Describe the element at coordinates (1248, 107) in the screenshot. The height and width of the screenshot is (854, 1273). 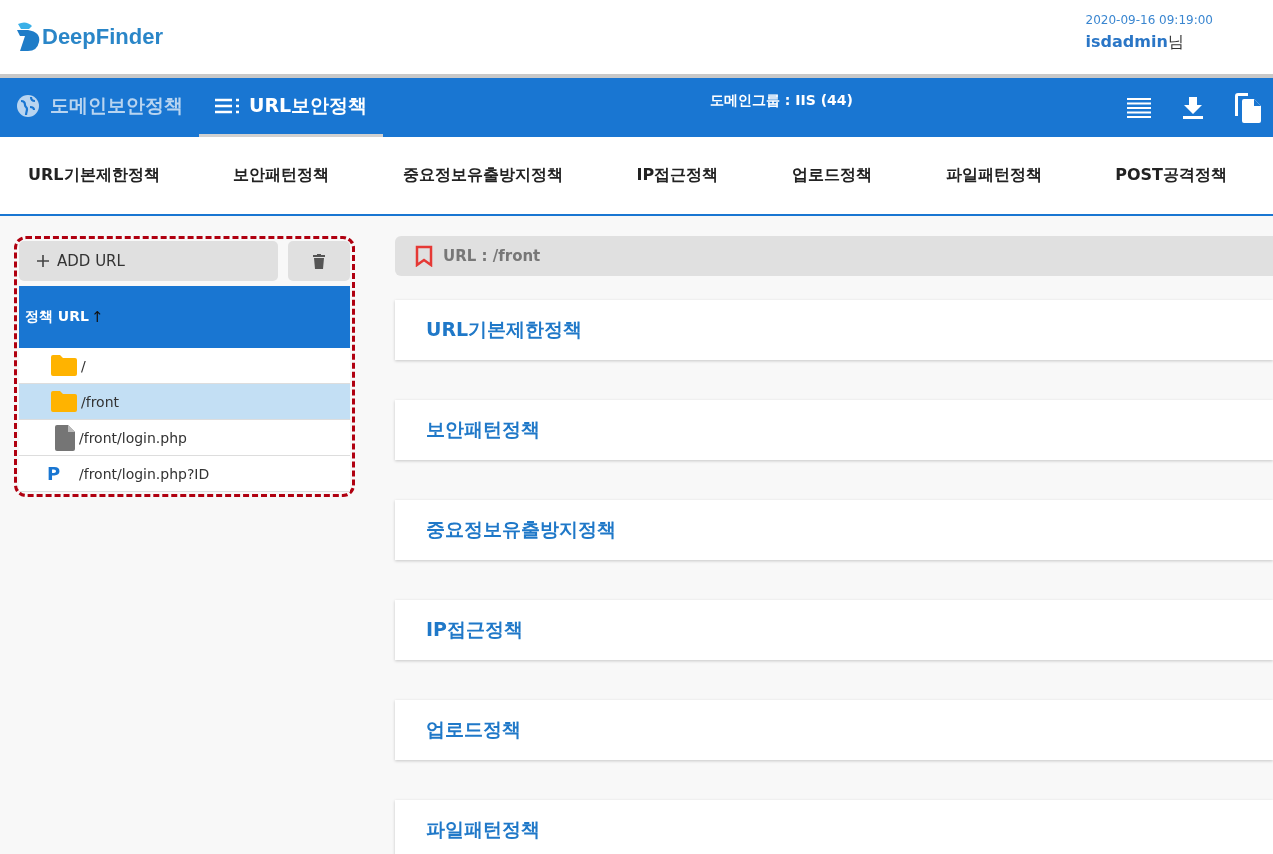
I see `copy-icon` at that location.